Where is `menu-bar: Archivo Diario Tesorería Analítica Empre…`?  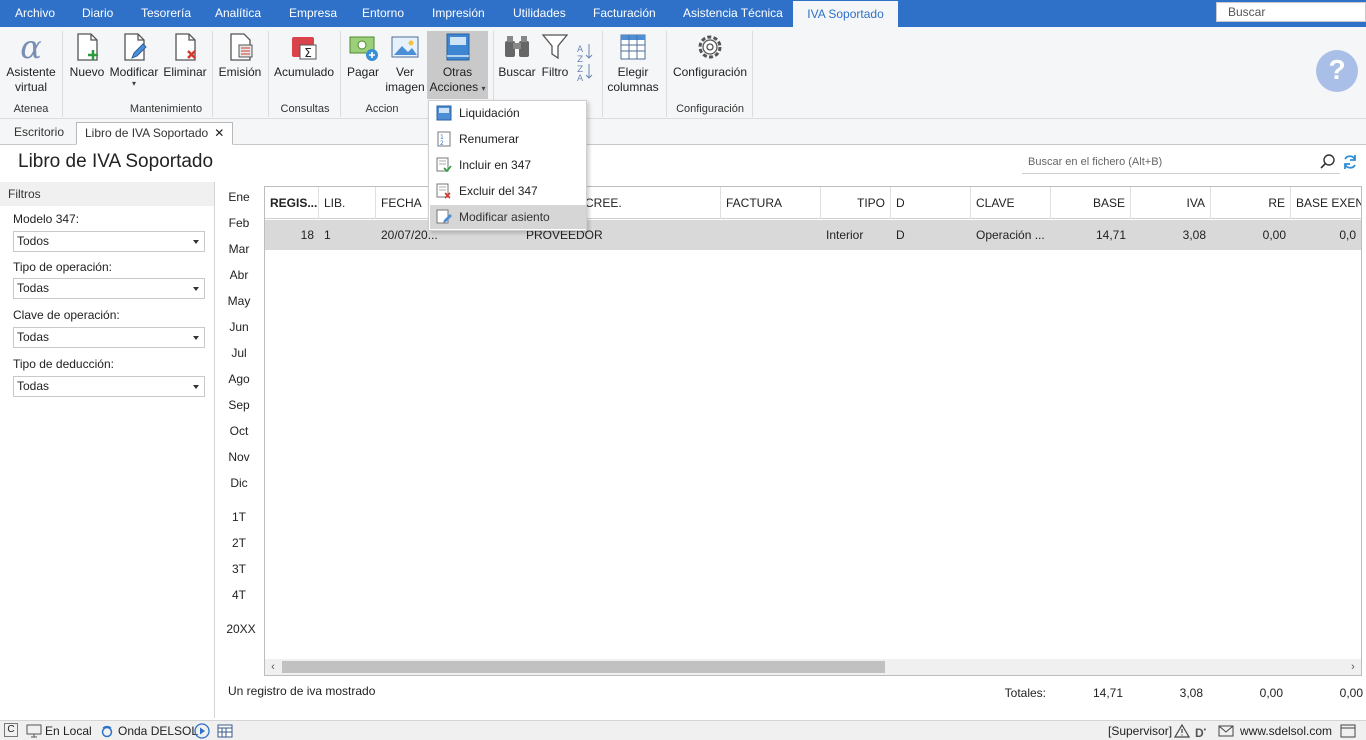
menu-bar: Archivo Diario Tesorería Analítica Empre… is located at coordinates (683, 13).